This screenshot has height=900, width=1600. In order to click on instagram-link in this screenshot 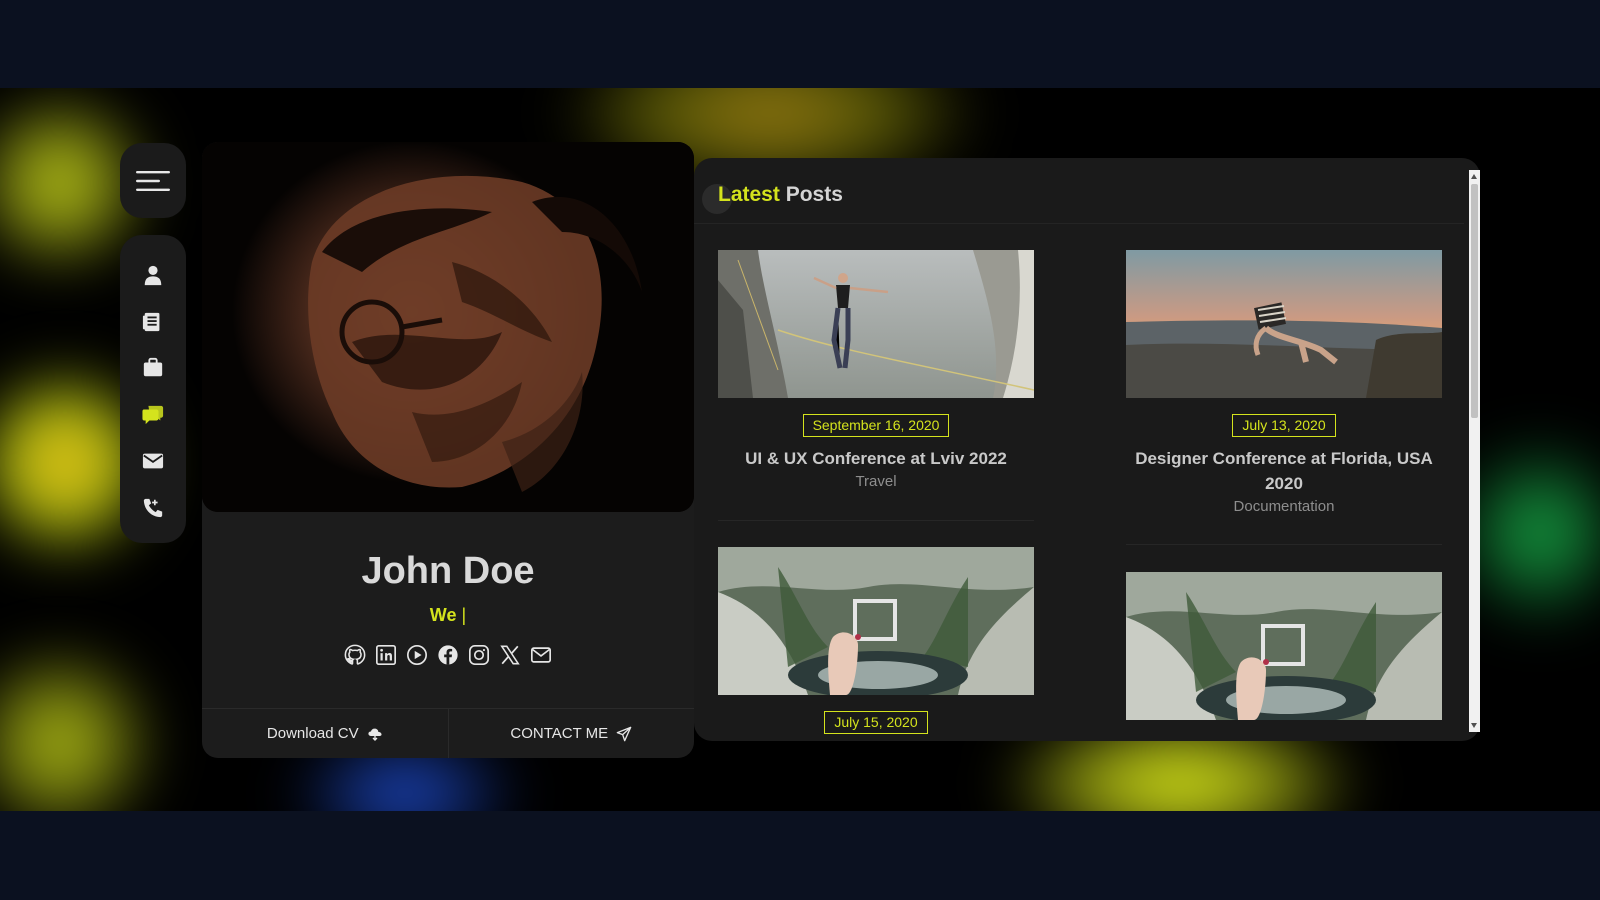, I will do `click(479, 655)`.